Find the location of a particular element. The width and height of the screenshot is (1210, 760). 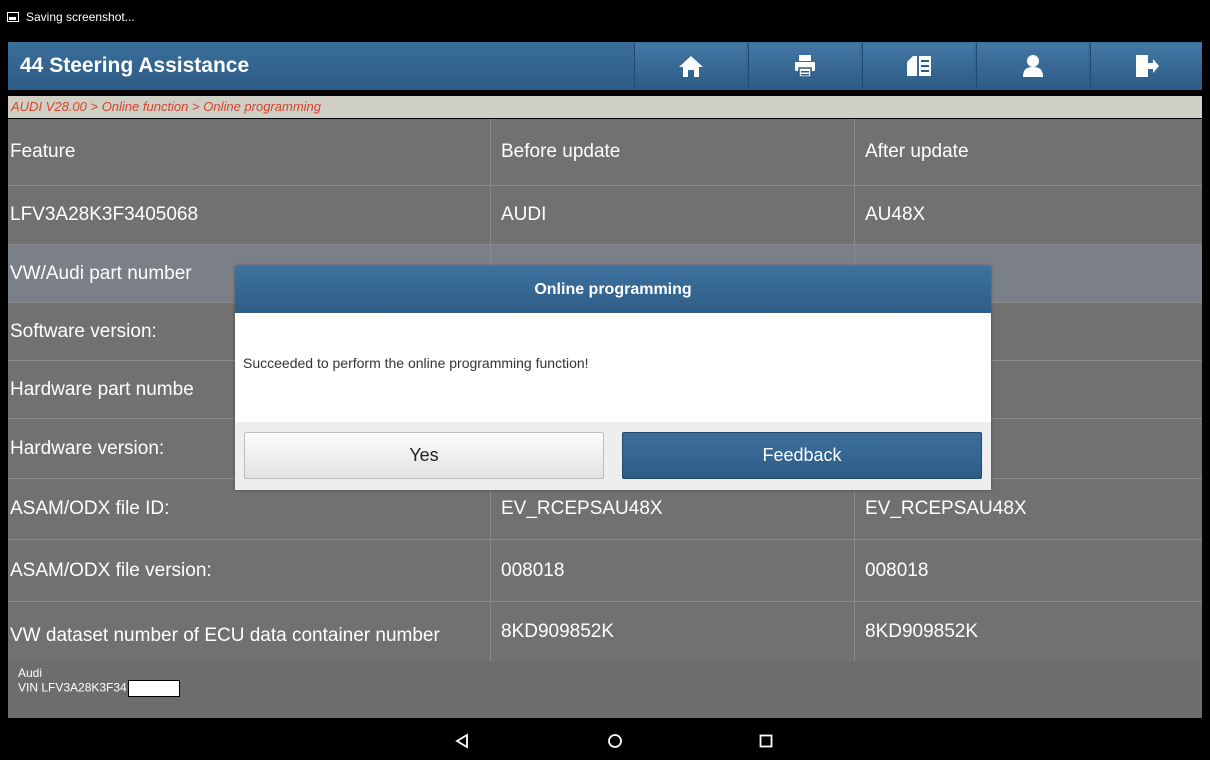

page-title: 44 Steering Assistance is located at coordinates (135, 65).